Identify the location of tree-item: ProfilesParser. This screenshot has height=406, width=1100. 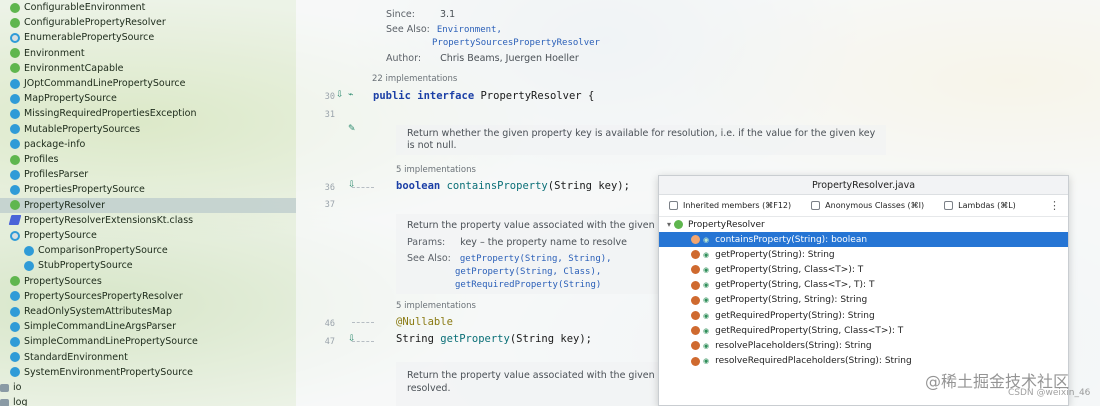
(148, 174).